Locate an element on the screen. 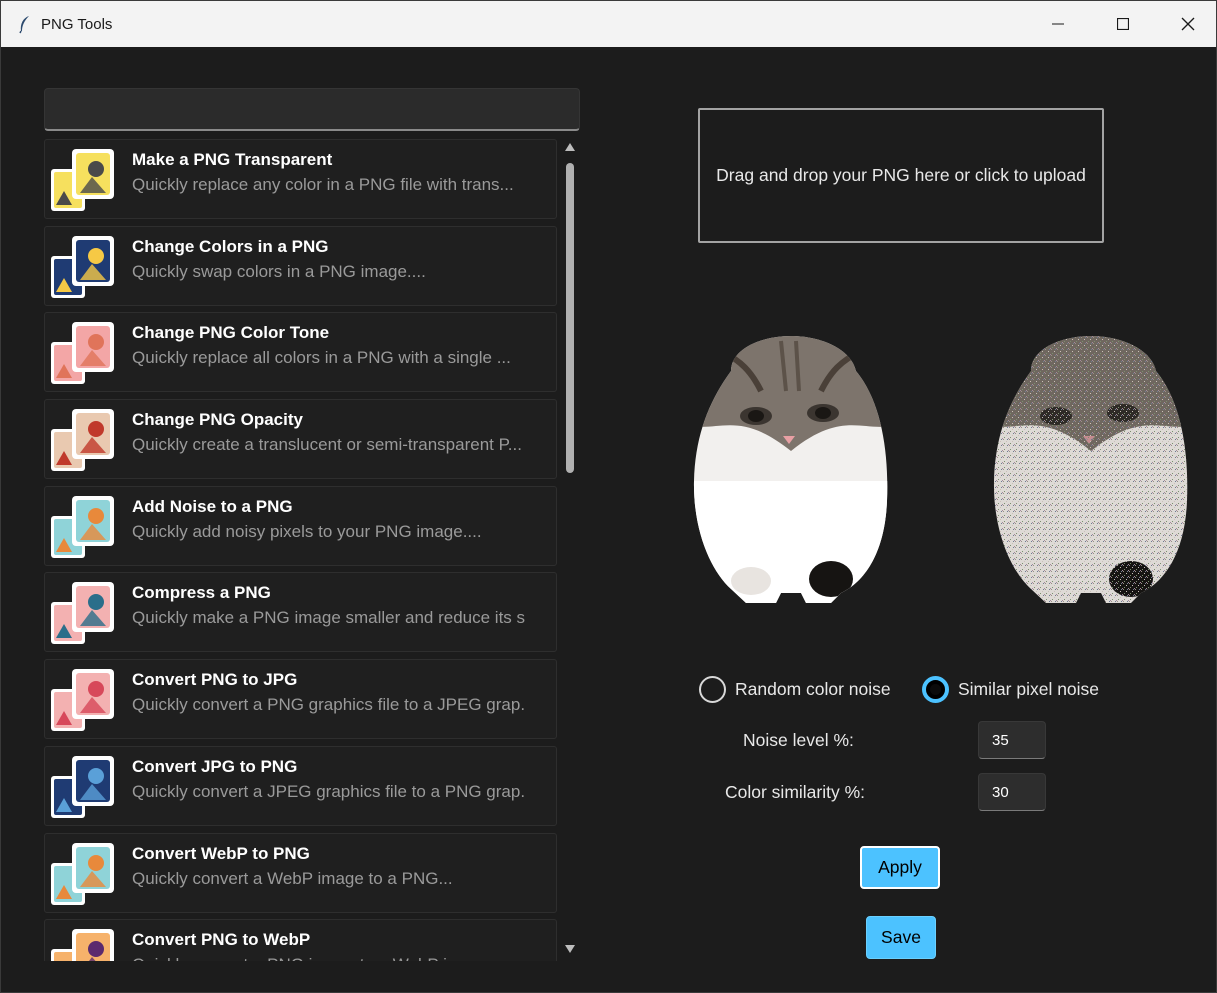 This screenshot has width=1217, height=993. tool-title: Add Noise to a PNG is located at coordinates (212, 506).